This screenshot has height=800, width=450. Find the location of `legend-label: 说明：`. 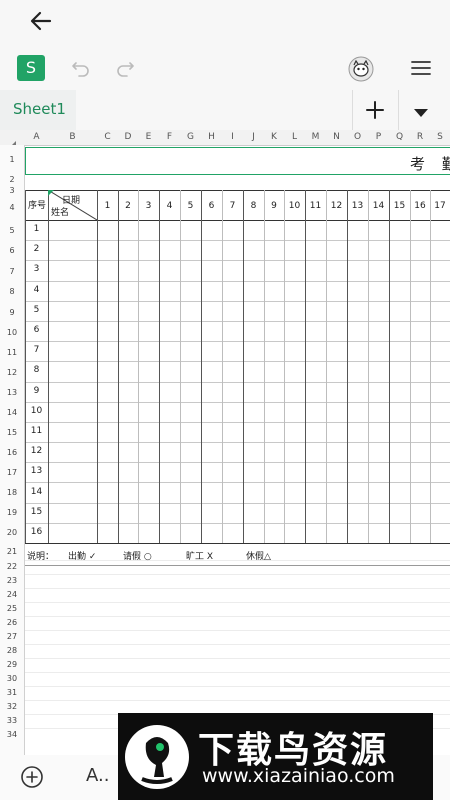

legend-label: 说明： is located at coordinates (41, 557).